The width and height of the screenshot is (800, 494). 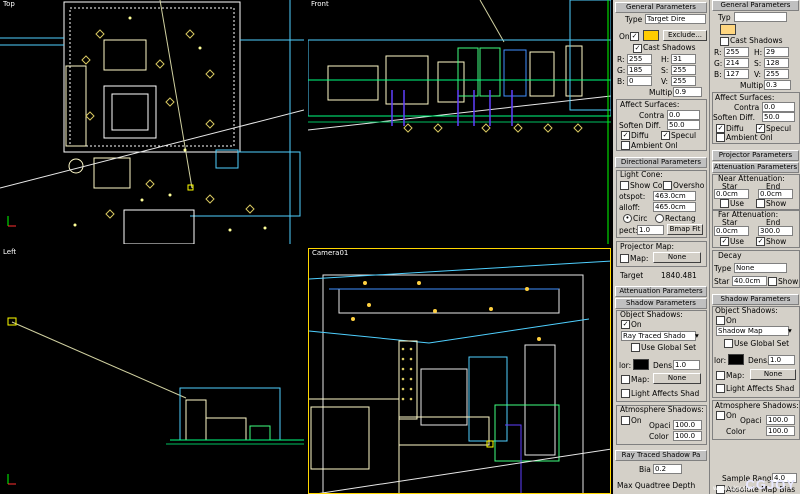 I want to click on falloff-field: 465.0cm, so click(x=674, y=207).